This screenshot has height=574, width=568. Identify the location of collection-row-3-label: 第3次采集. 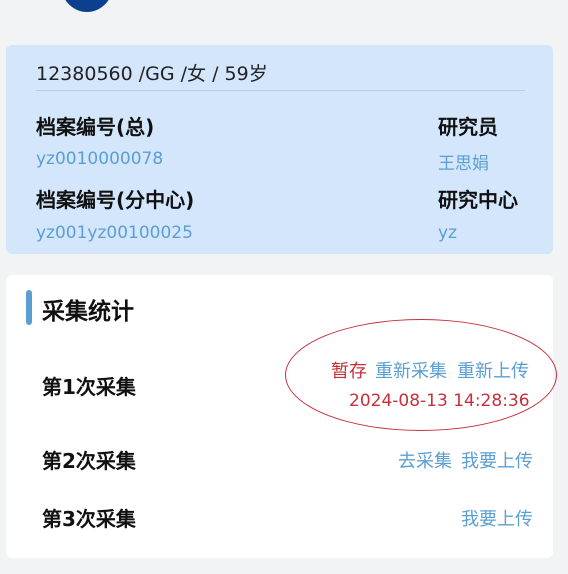
(89, 519).